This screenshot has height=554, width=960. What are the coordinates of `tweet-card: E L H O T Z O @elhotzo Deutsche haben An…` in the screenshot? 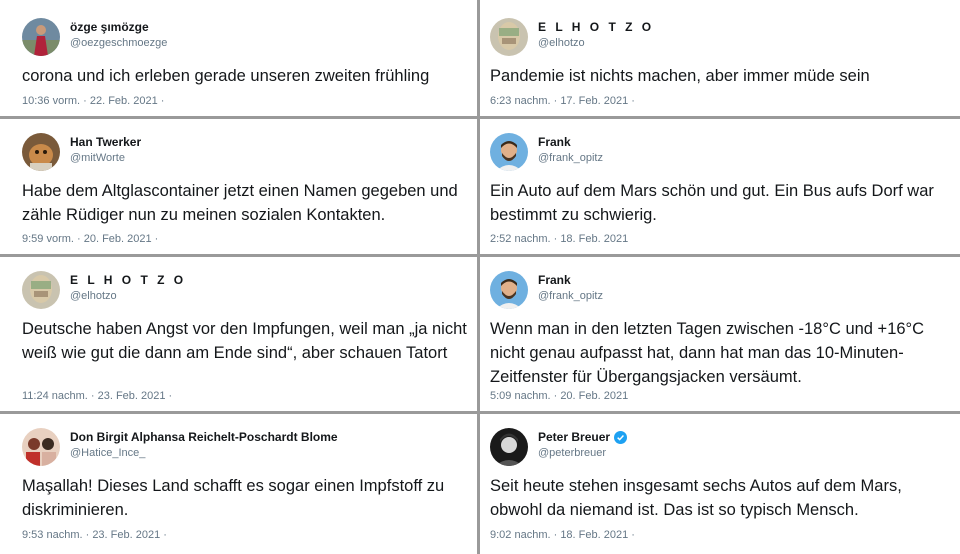 It's located at (243, 334).